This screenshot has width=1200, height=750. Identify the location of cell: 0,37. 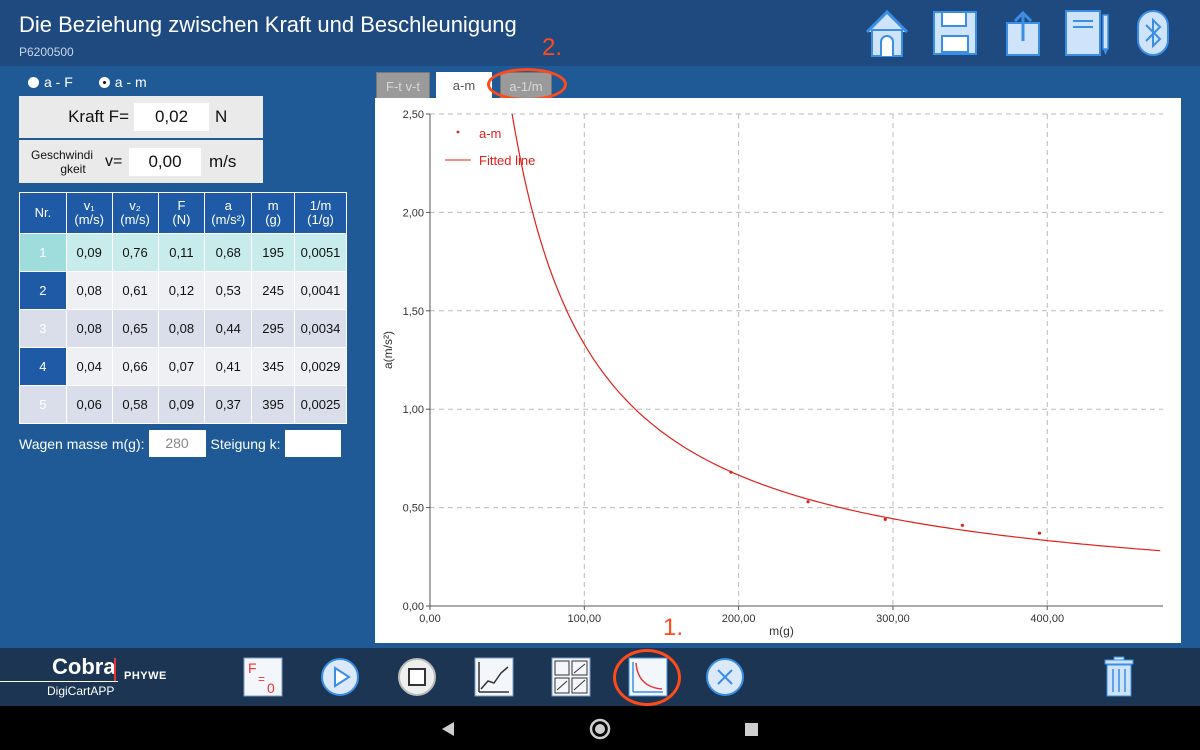
(228, 404).